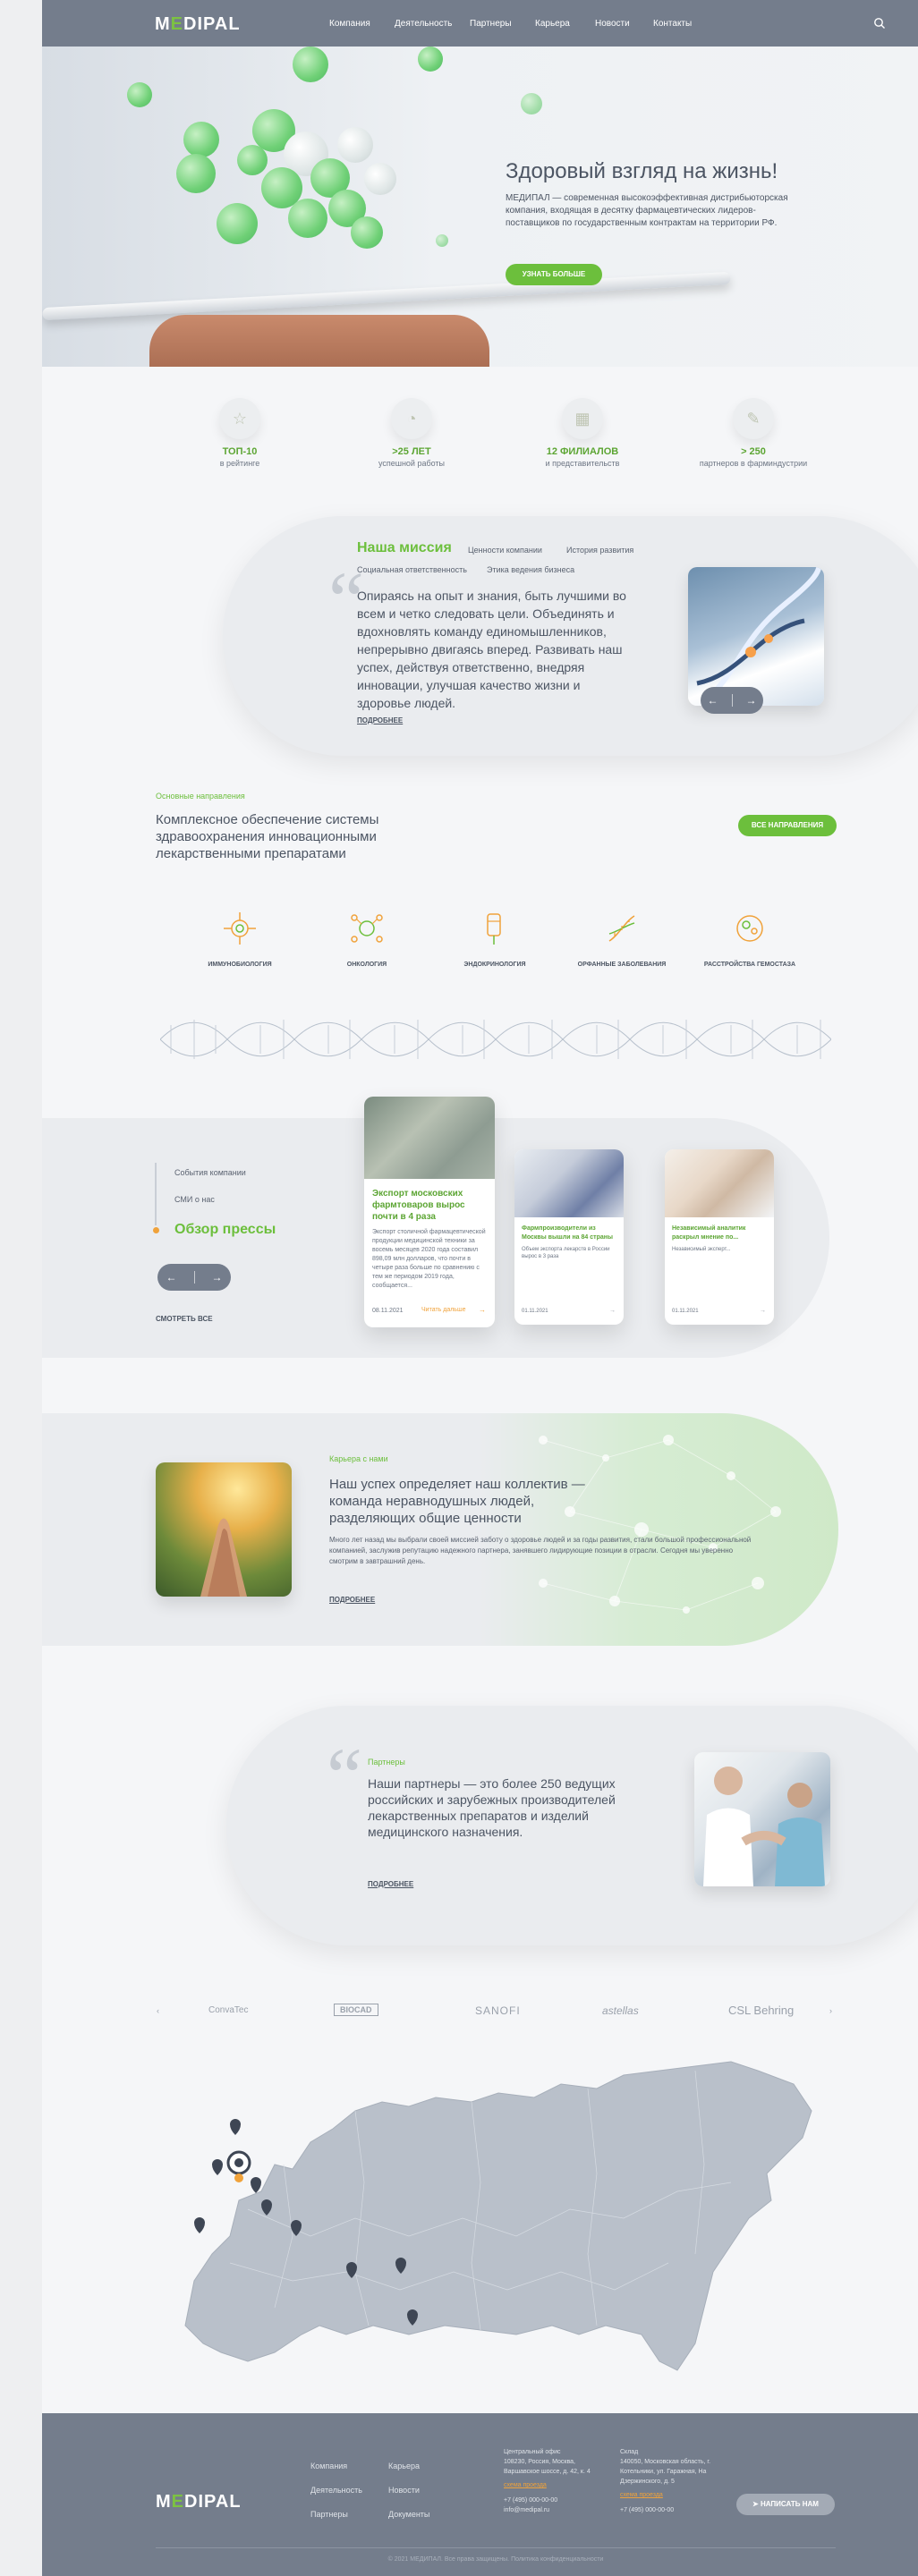 This screenshot has height=2576, width=918. What do you see at coordinates (630, 2452) in the screenshot?
I see `warehouse-label: Склад` at bounding box center [630, 2452].